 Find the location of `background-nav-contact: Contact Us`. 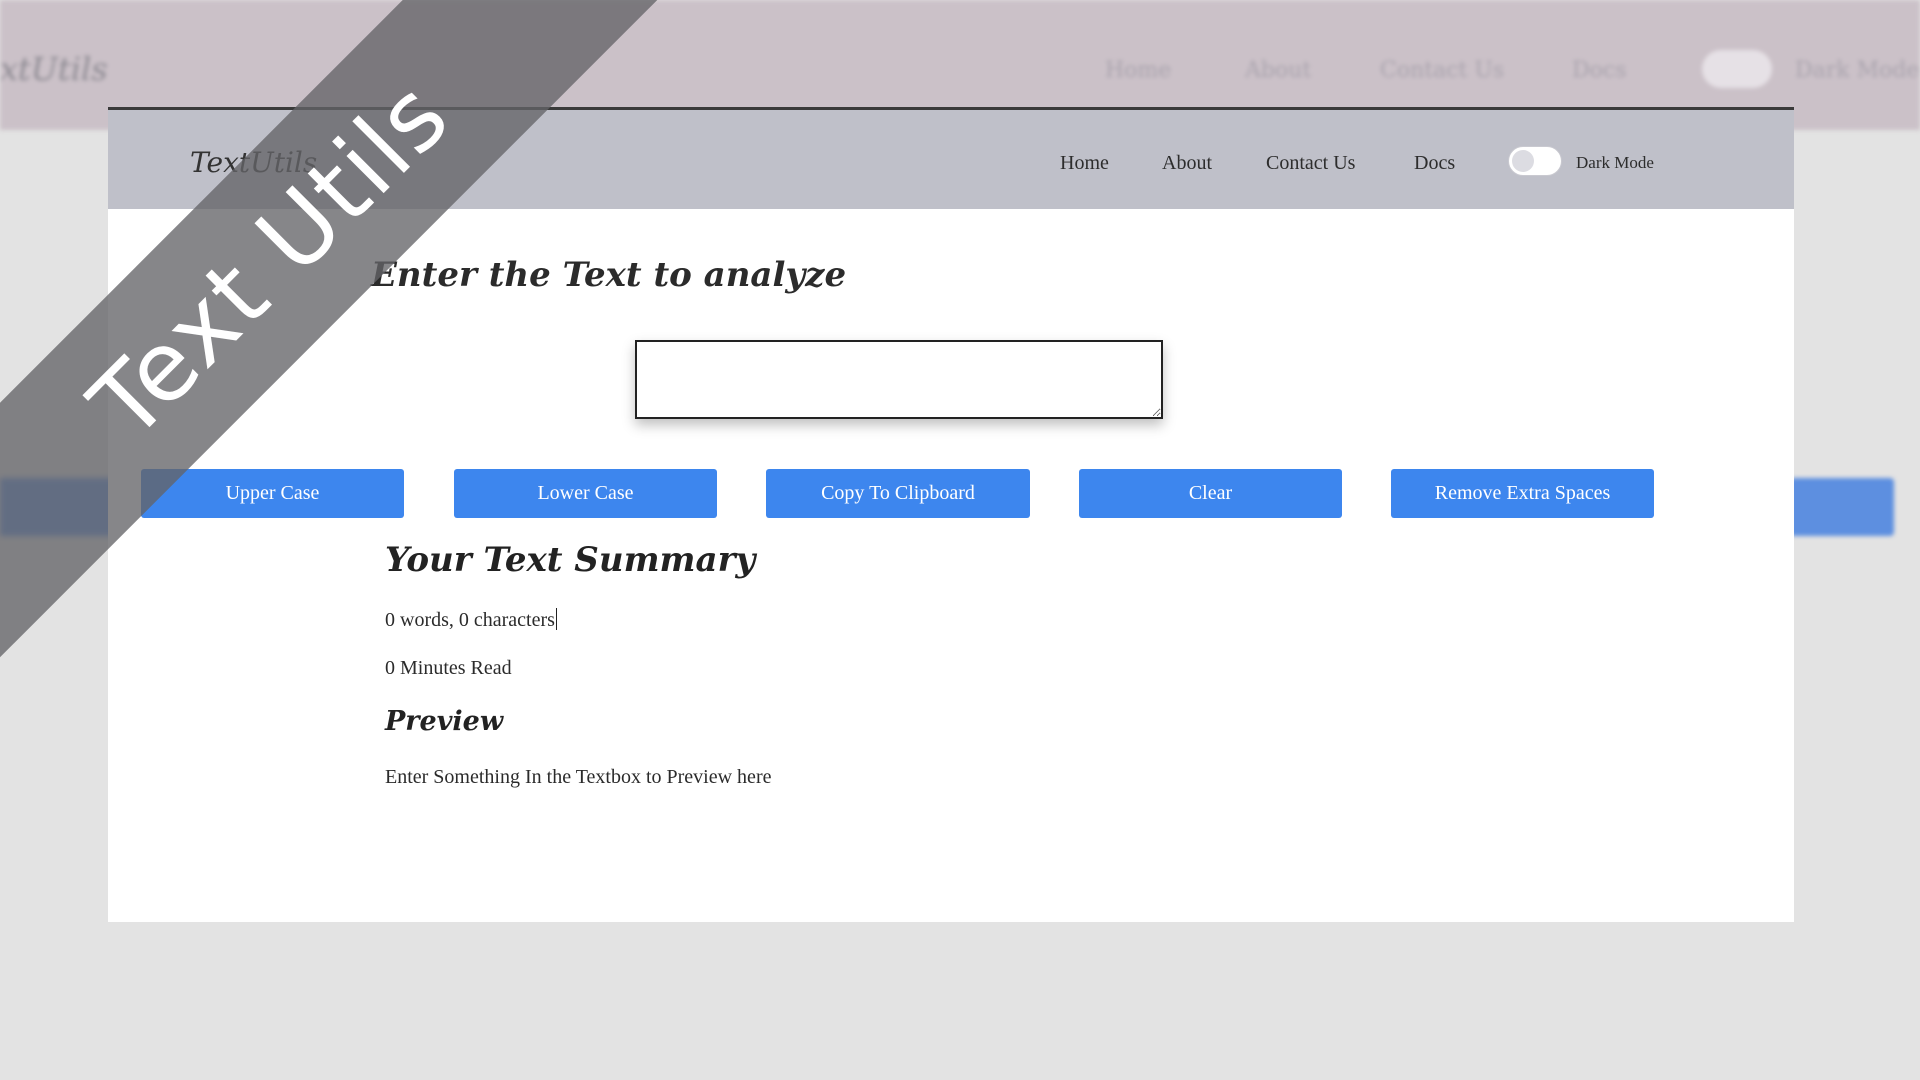

background-nav-contact: Contact Us is located at coordinates (1442, 70).